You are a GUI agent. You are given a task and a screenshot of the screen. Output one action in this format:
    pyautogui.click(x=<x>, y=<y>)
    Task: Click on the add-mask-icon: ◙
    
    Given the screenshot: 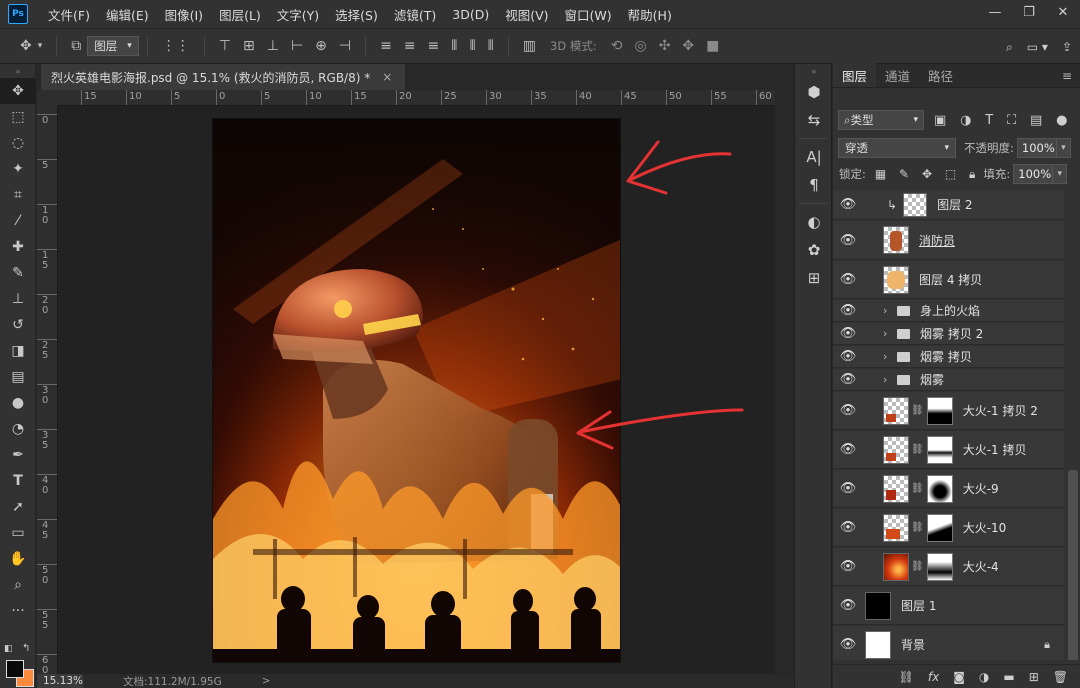 What is the action you would take?
    pyautogui.click(x=959, y=677)
    